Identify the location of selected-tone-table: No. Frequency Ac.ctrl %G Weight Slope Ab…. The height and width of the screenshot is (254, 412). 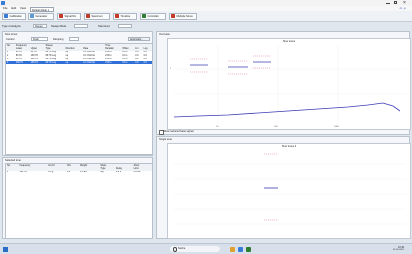
(79, 201).